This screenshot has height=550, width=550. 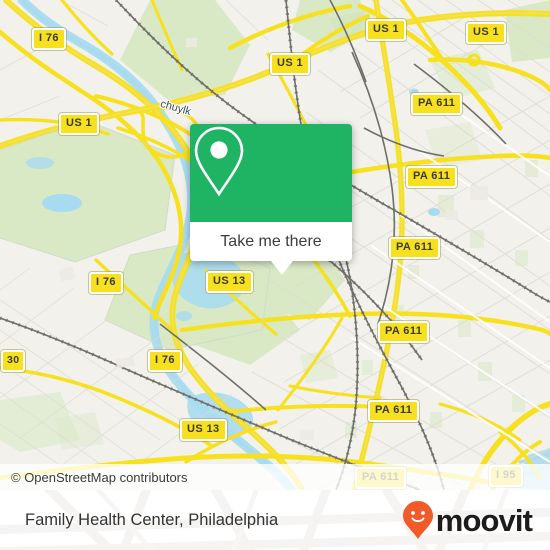 What do you see at coordinates (152, 519) in the screenshot?
I see `place-title: Family Health Center, Philadelphia` at bounding box center [152, 519].